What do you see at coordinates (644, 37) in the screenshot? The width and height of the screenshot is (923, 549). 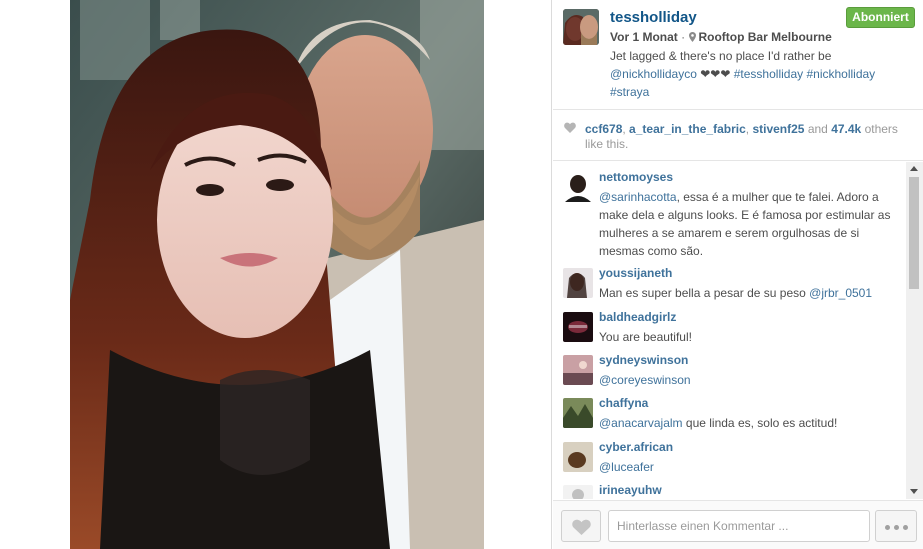 I see `post-time: Vor 1 Monat` at bounding box center [644, 37].